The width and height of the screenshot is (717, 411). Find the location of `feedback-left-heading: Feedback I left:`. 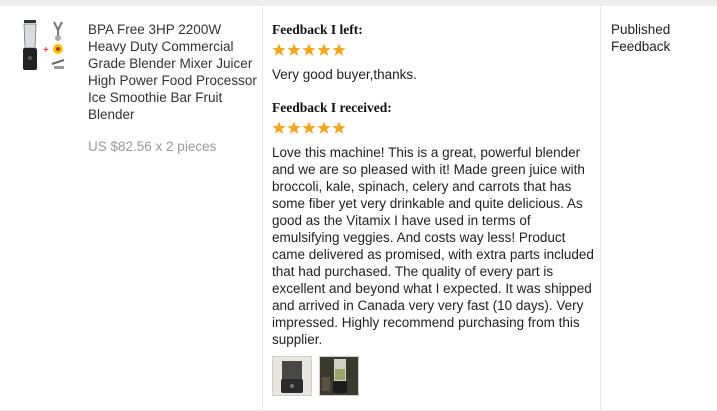

feedback-left-heading: Feedback I left: is located at coordinates (317, 29).